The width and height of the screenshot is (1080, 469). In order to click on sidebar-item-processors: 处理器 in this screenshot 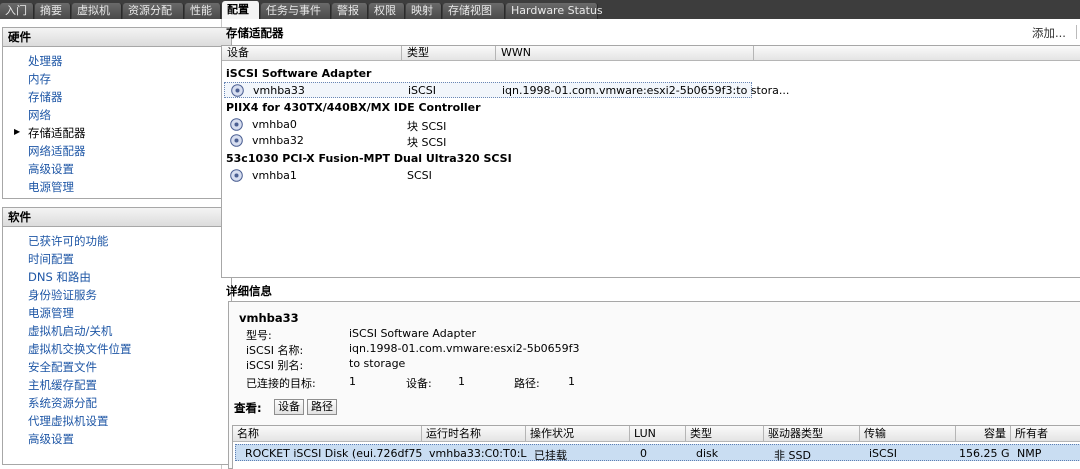, I will do `click(45, 61)`.